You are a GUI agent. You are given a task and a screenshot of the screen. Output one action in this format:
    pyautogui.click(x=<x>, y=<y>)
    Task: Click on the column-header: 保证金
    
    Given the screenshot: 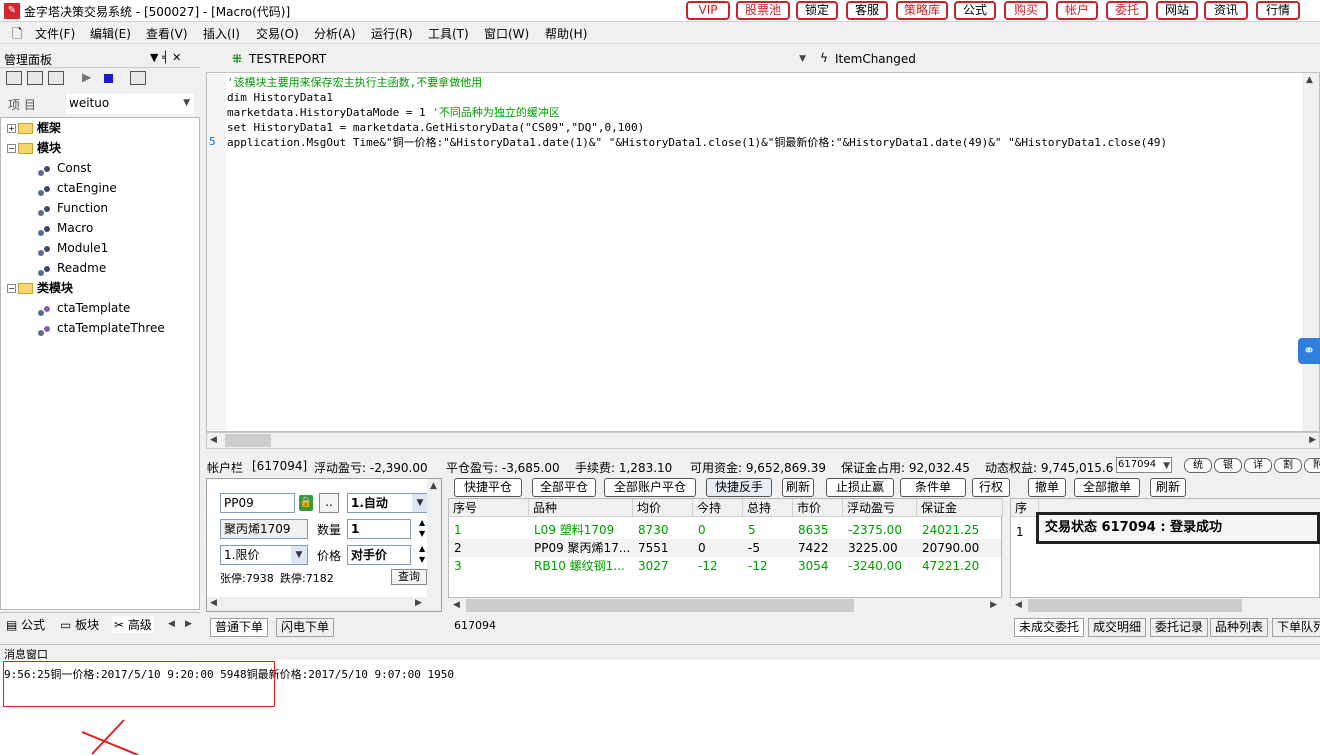 What is the action you would take?
    pyautogui.click(x=960, y=508)
    